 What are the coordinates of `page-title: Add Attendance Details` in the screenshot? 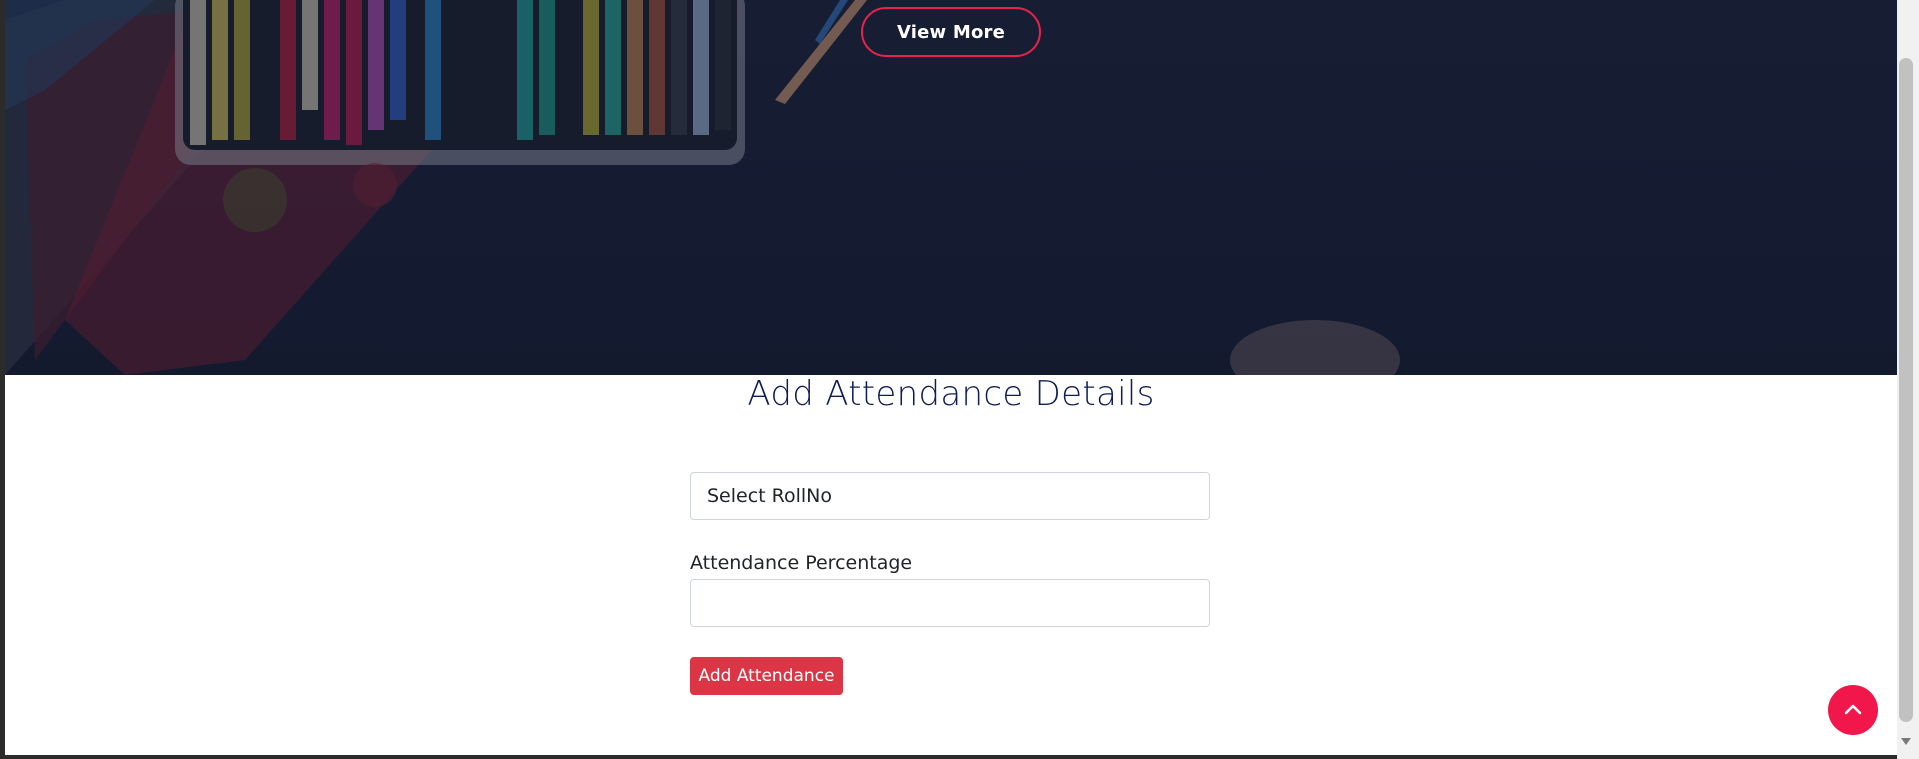 It's located at (951, 394).